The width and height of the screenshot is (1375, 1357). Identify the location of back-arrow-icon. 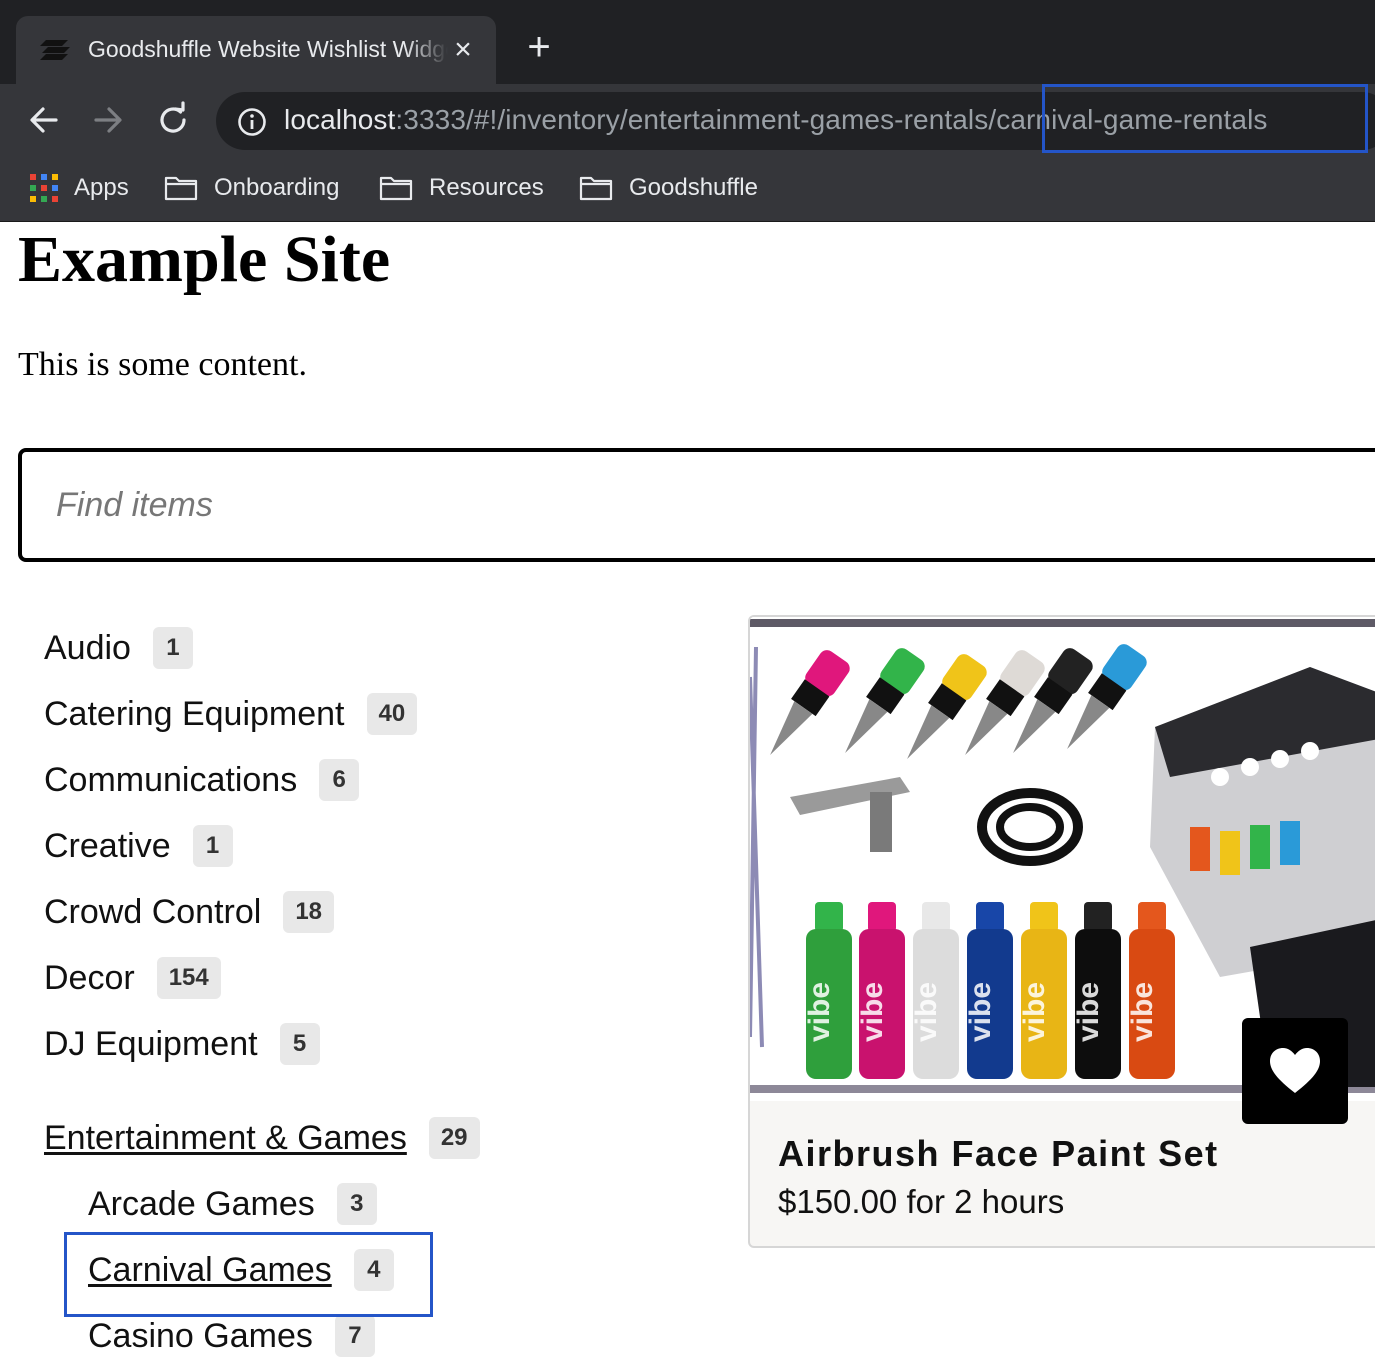
(44, 120).